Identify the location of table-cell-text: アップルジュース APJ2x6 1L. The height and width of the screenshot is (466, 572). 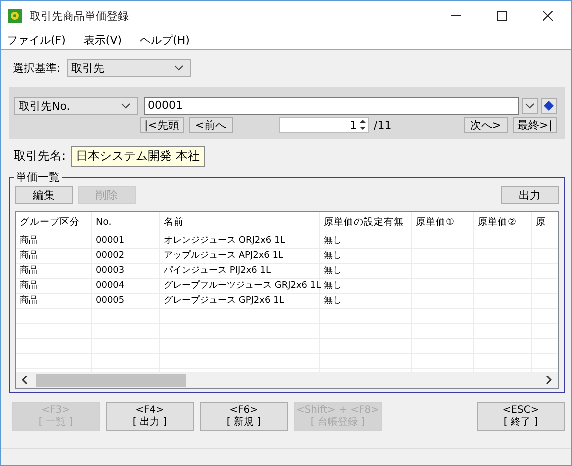
(223, 256).